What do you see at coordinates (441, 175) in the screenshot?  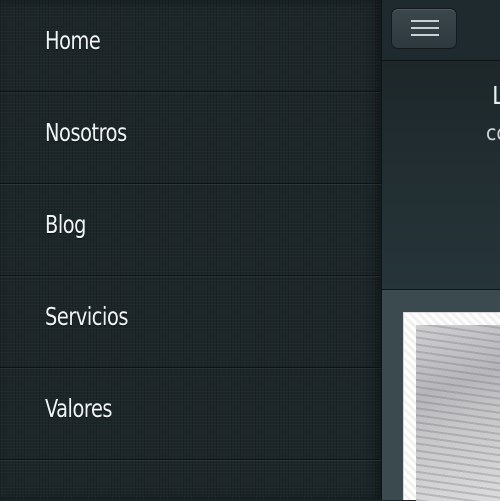 I see `hero-section: L co` at bounding box center [441, 175].